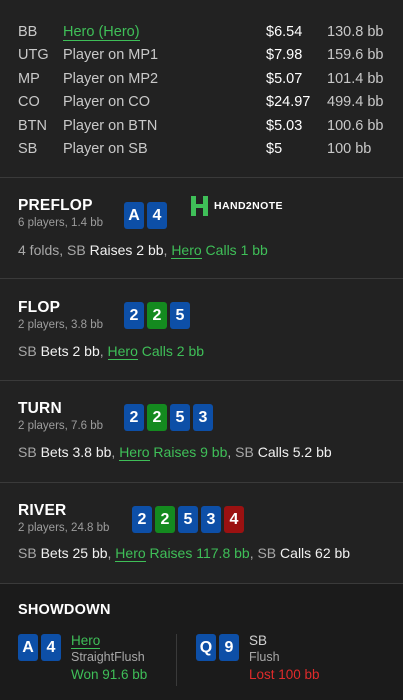 The width and height of the screenshot is (403, 700). I want to click on player-stack-bb: 499.4 bb, so click(355, 102).